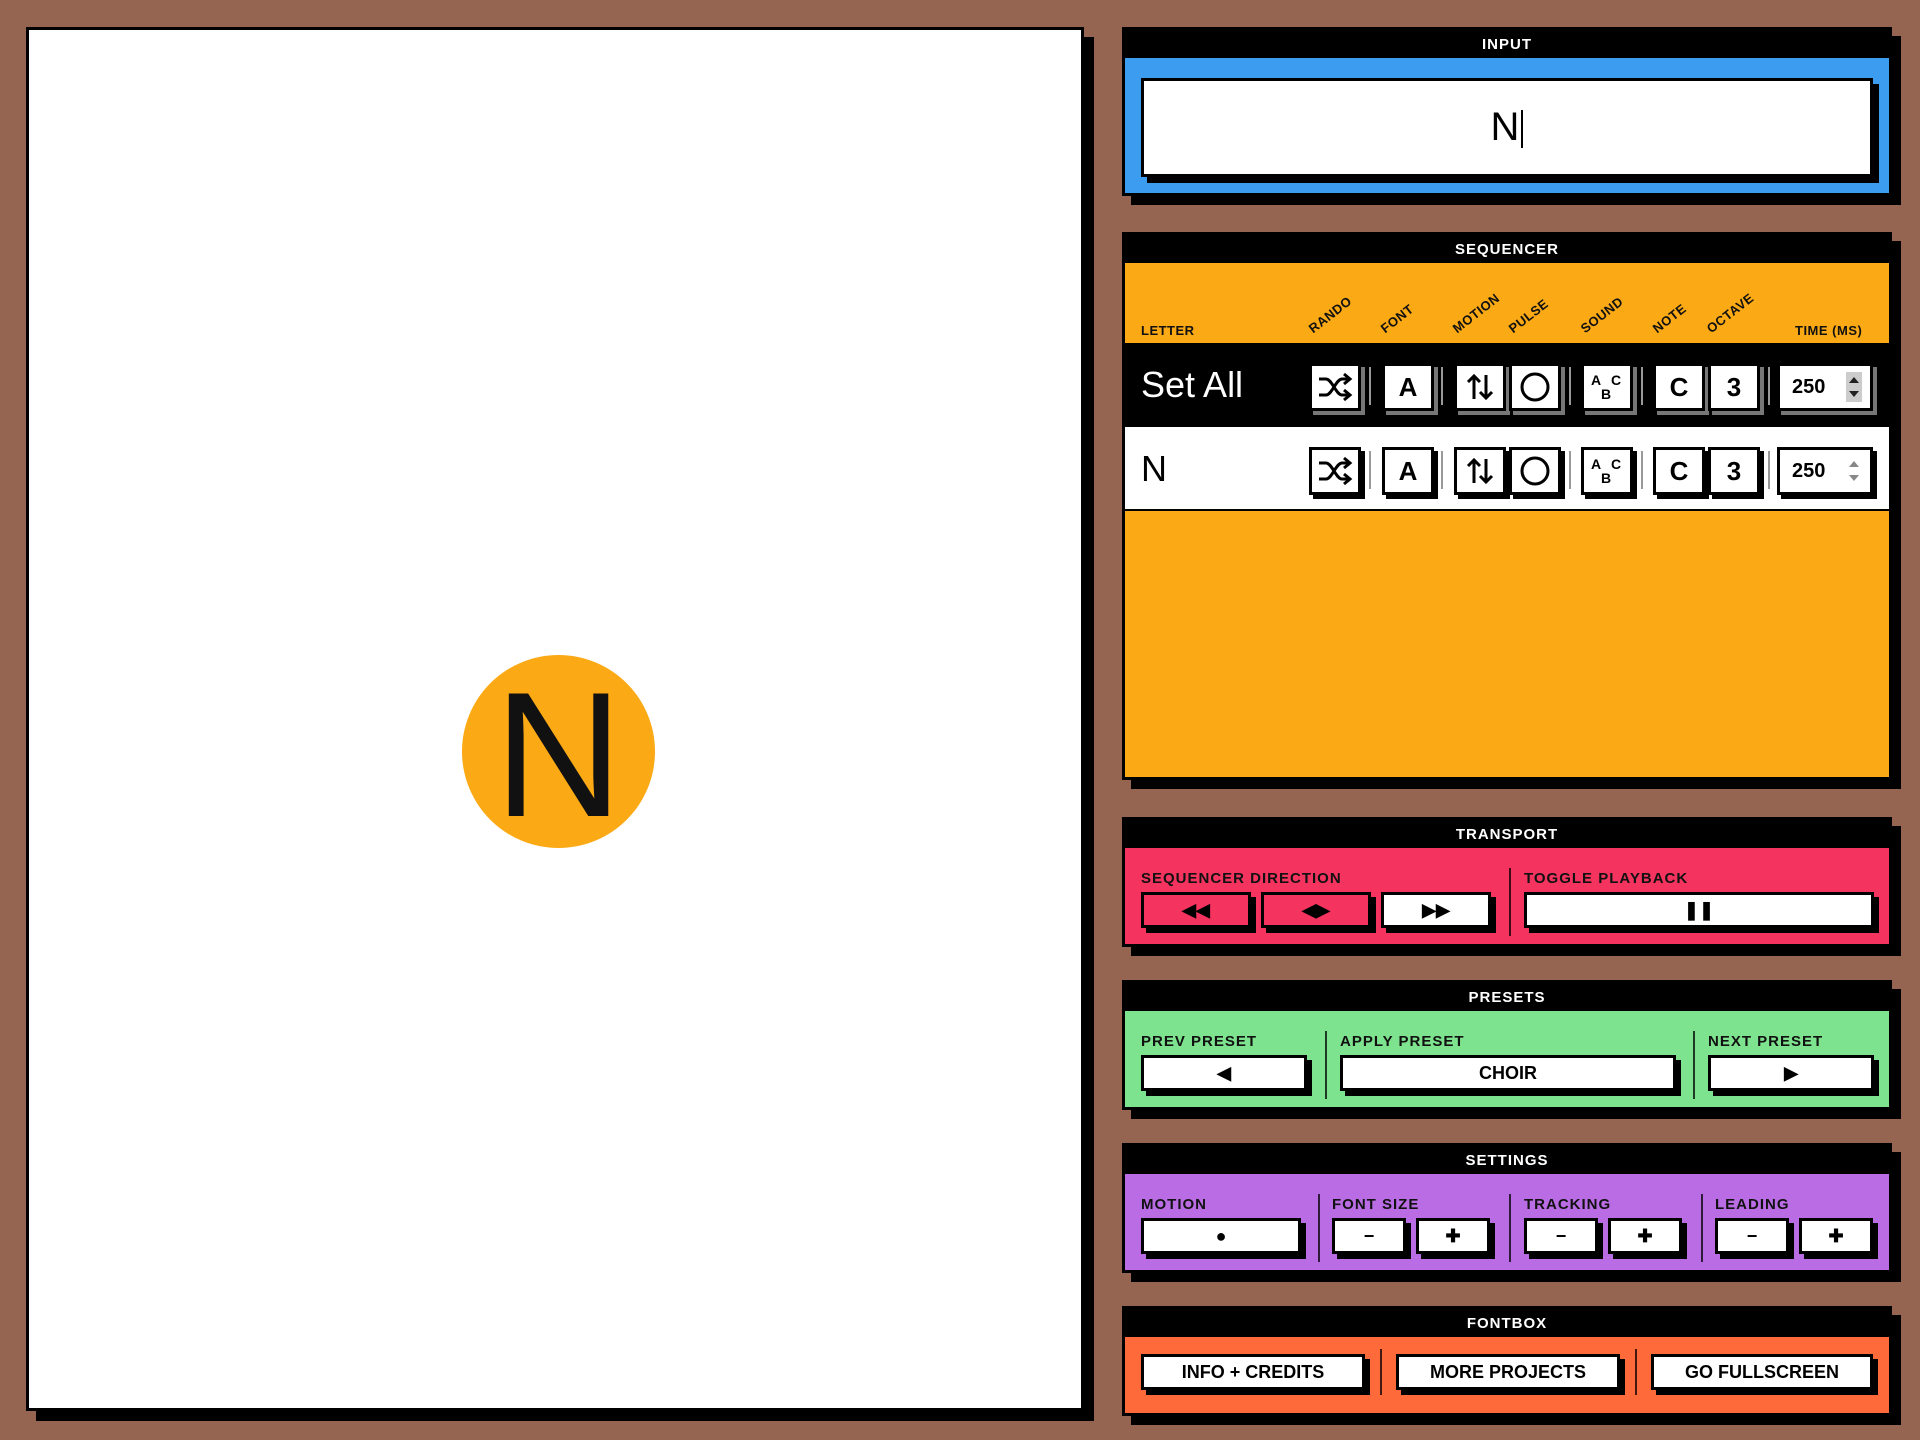  What do you see at coordinates (1507, 127) in the screenshot?
I see `letter-input: N` at bounding box center [1507, 127].